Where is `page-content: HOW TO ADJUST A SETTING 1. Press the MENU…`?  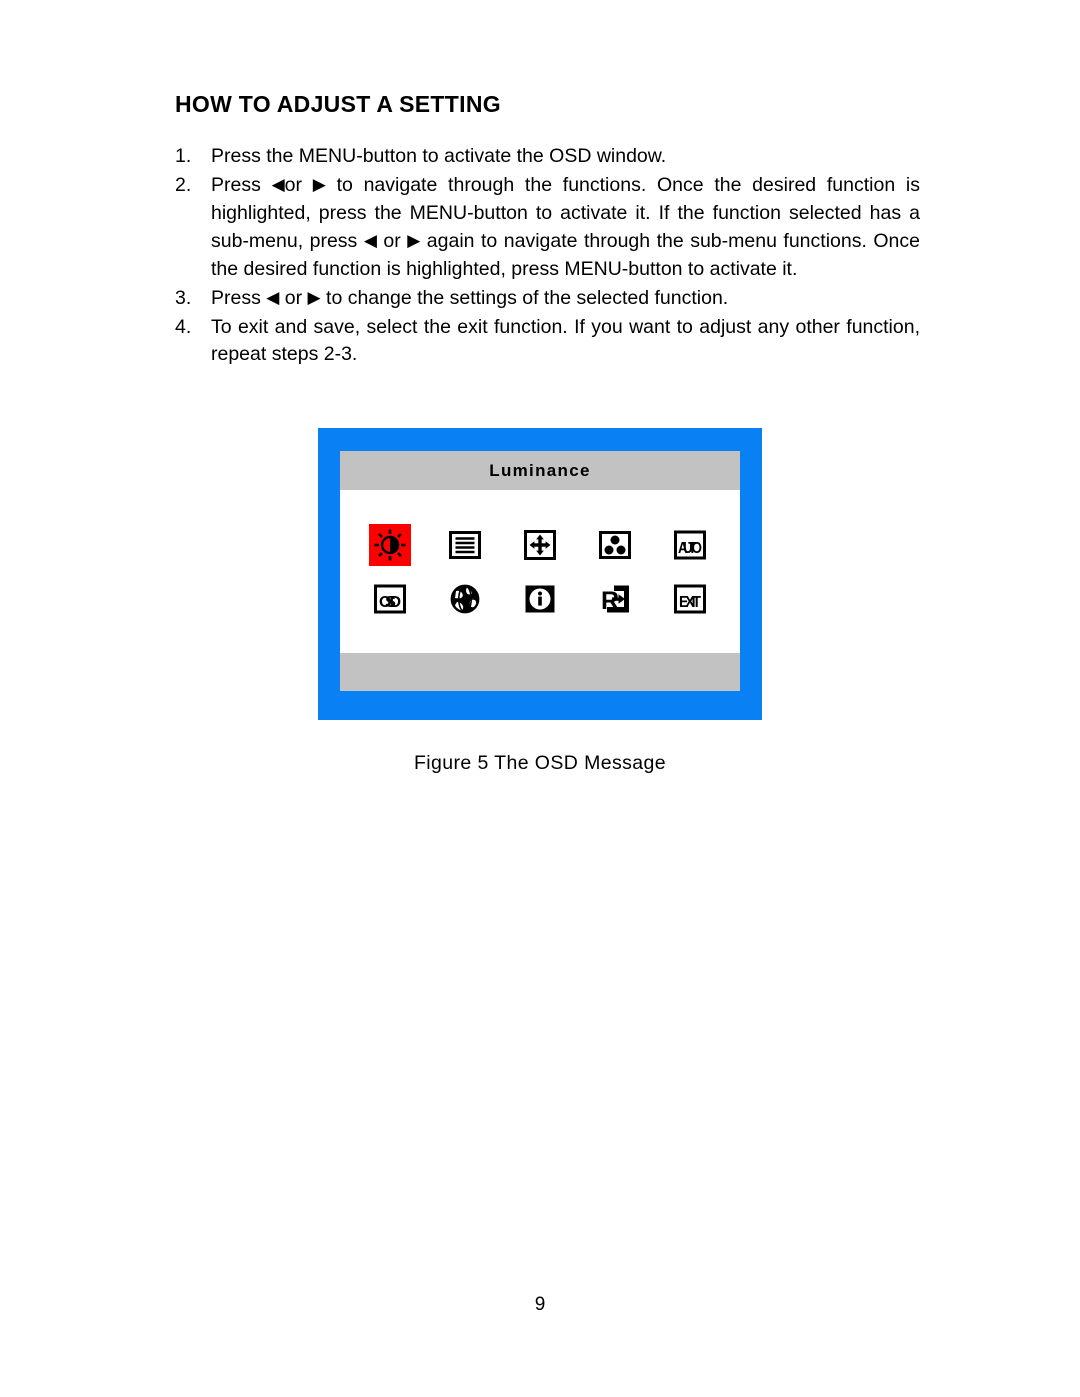 page-content: HOW TO ADJUST A SETTING 1. Press the MENU… is located at coordinates (547, 230).